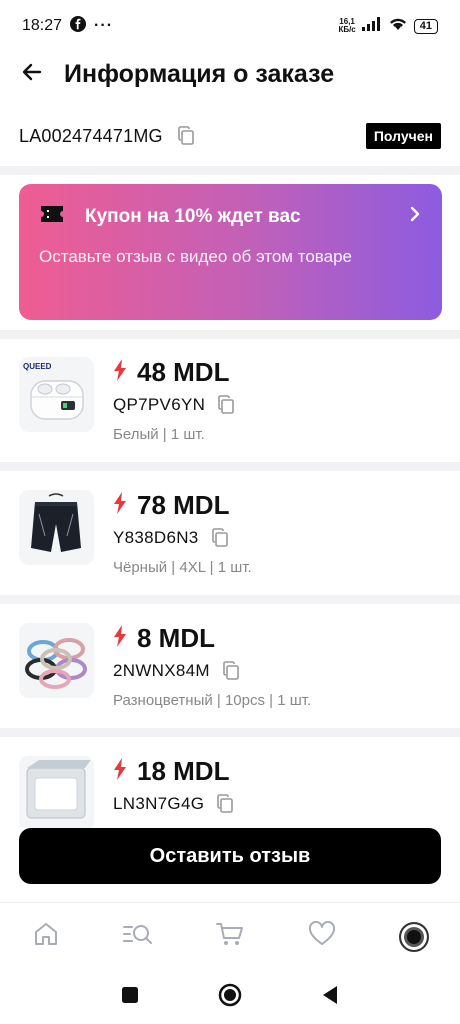  I want to click on facebook-icon, so click(78, 26).